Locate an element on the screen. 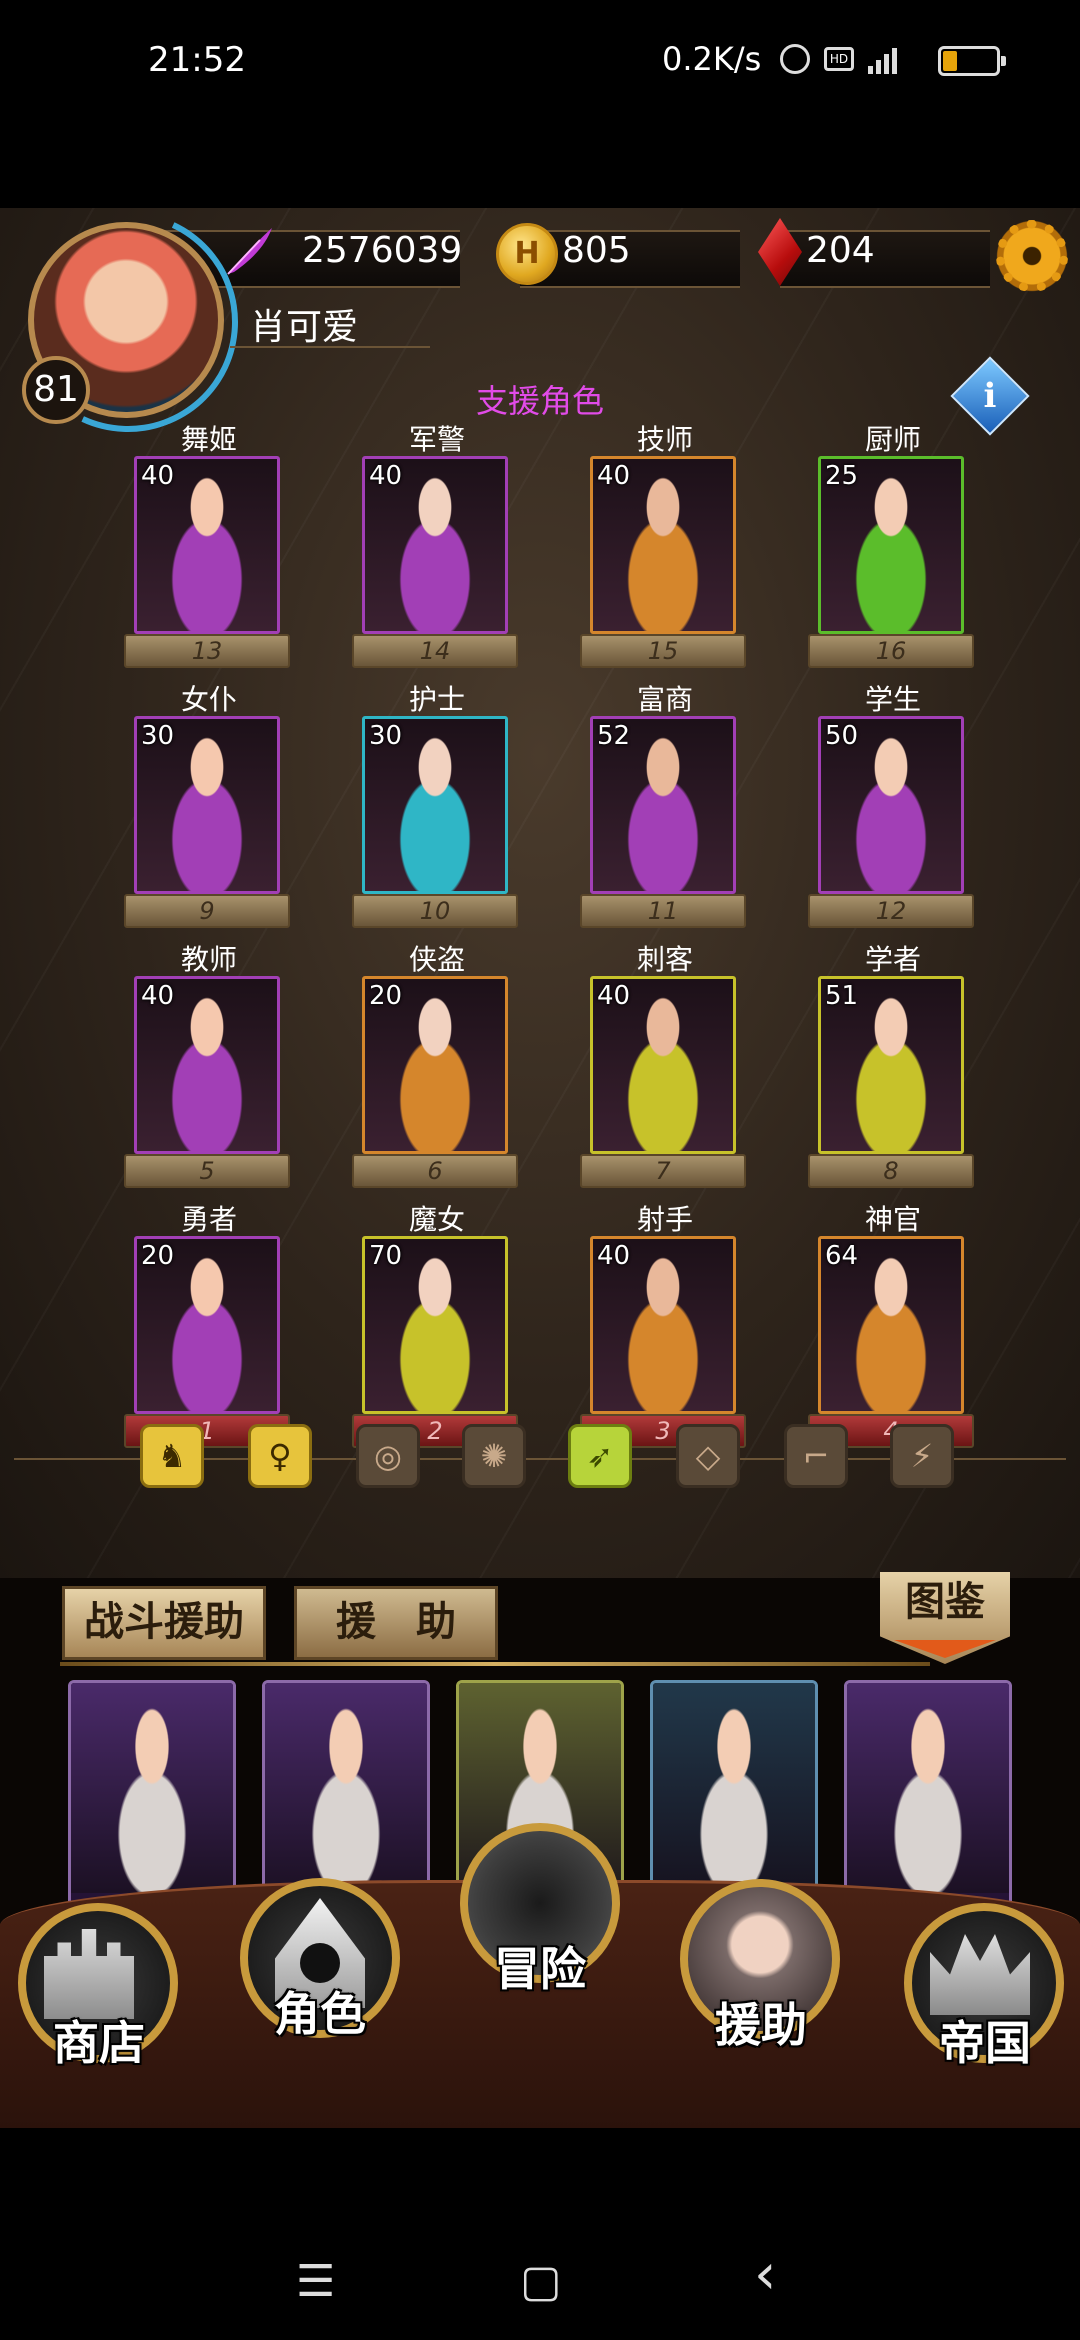  card-number: 6 is located at coordinates (435, 1171).